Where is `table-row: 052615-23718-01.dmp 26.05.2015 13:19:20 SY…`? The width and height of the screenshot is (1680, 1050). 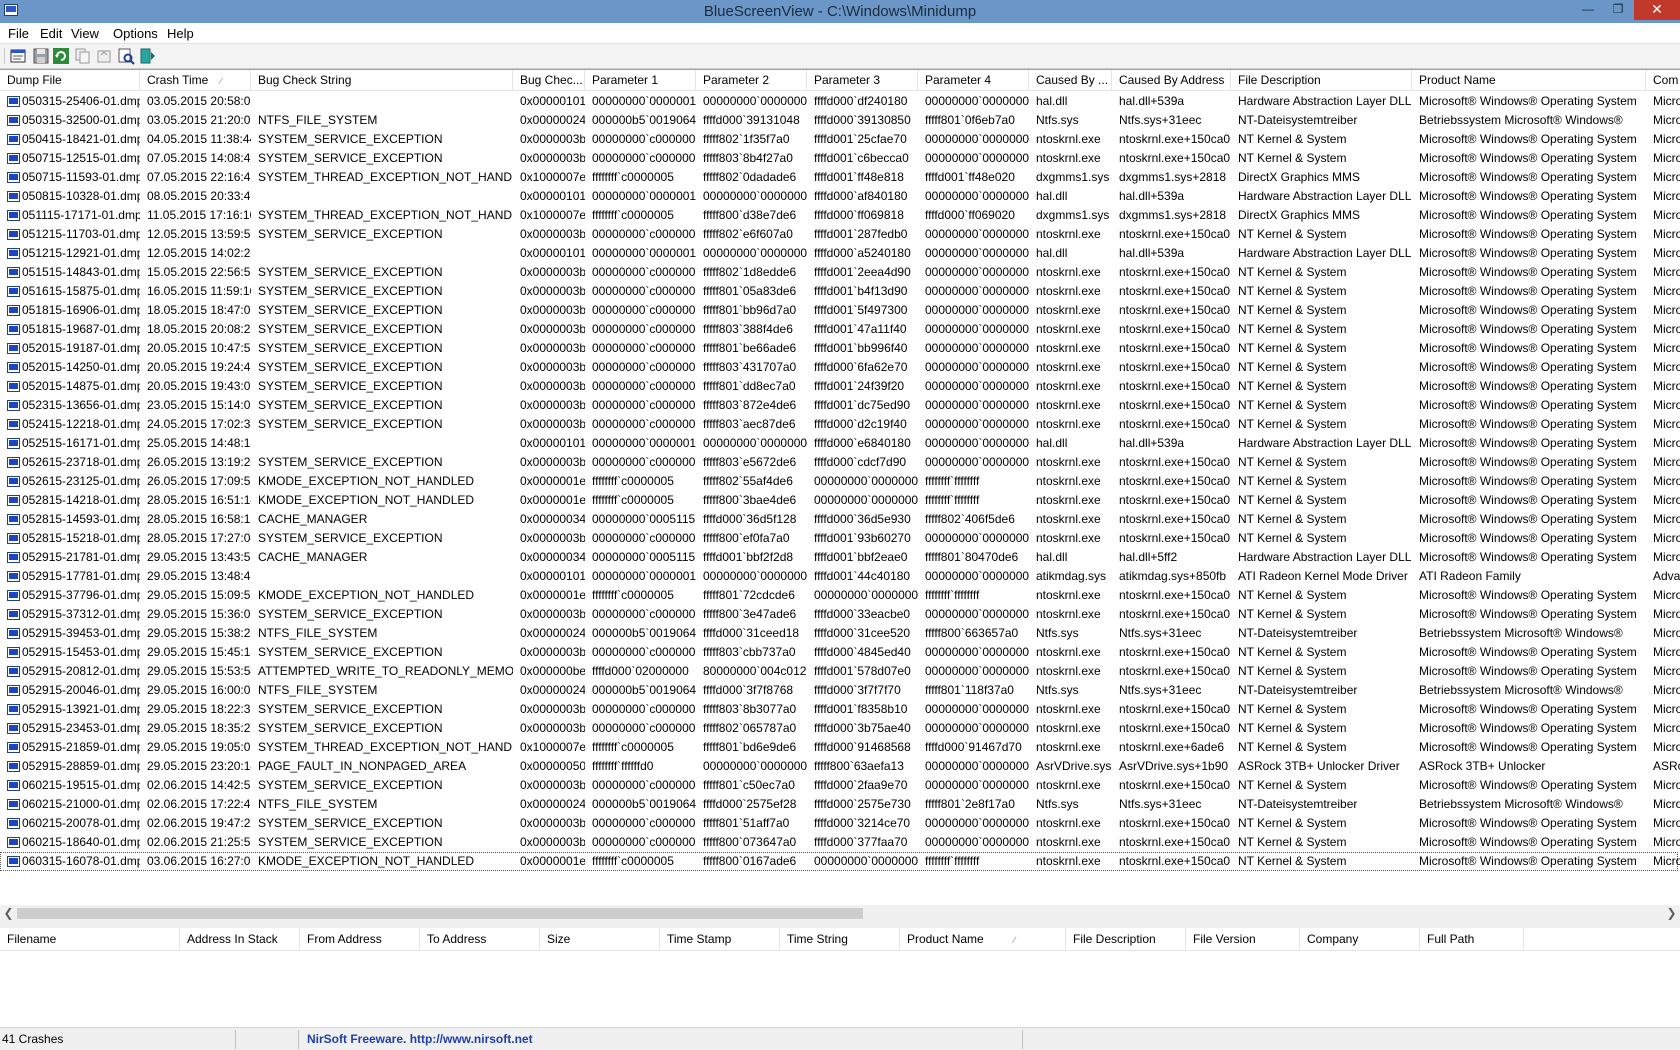 table-row: 052615-23718-01.dmp 26.05.2015 13:19:20 SY… is located at coordinates (840, 462).